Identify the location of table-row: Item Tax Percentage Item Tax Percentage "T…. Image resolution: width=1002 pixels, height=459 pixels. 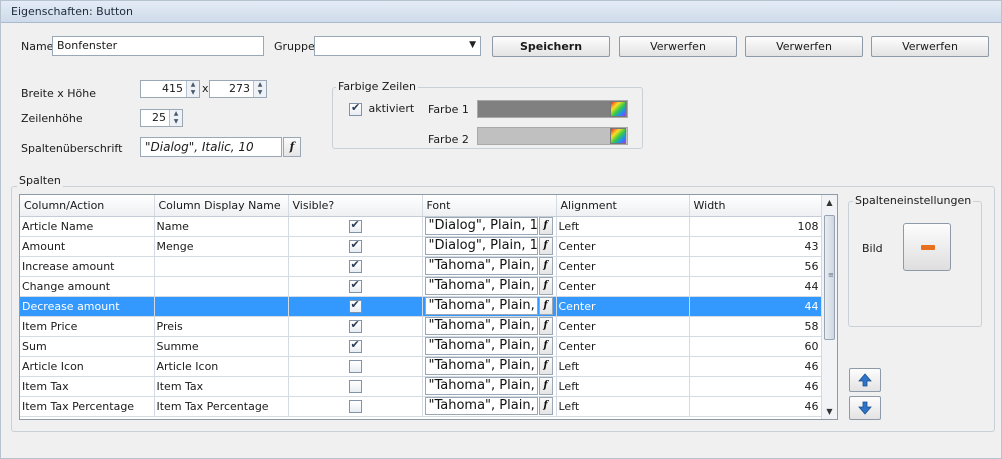
(422, 406).